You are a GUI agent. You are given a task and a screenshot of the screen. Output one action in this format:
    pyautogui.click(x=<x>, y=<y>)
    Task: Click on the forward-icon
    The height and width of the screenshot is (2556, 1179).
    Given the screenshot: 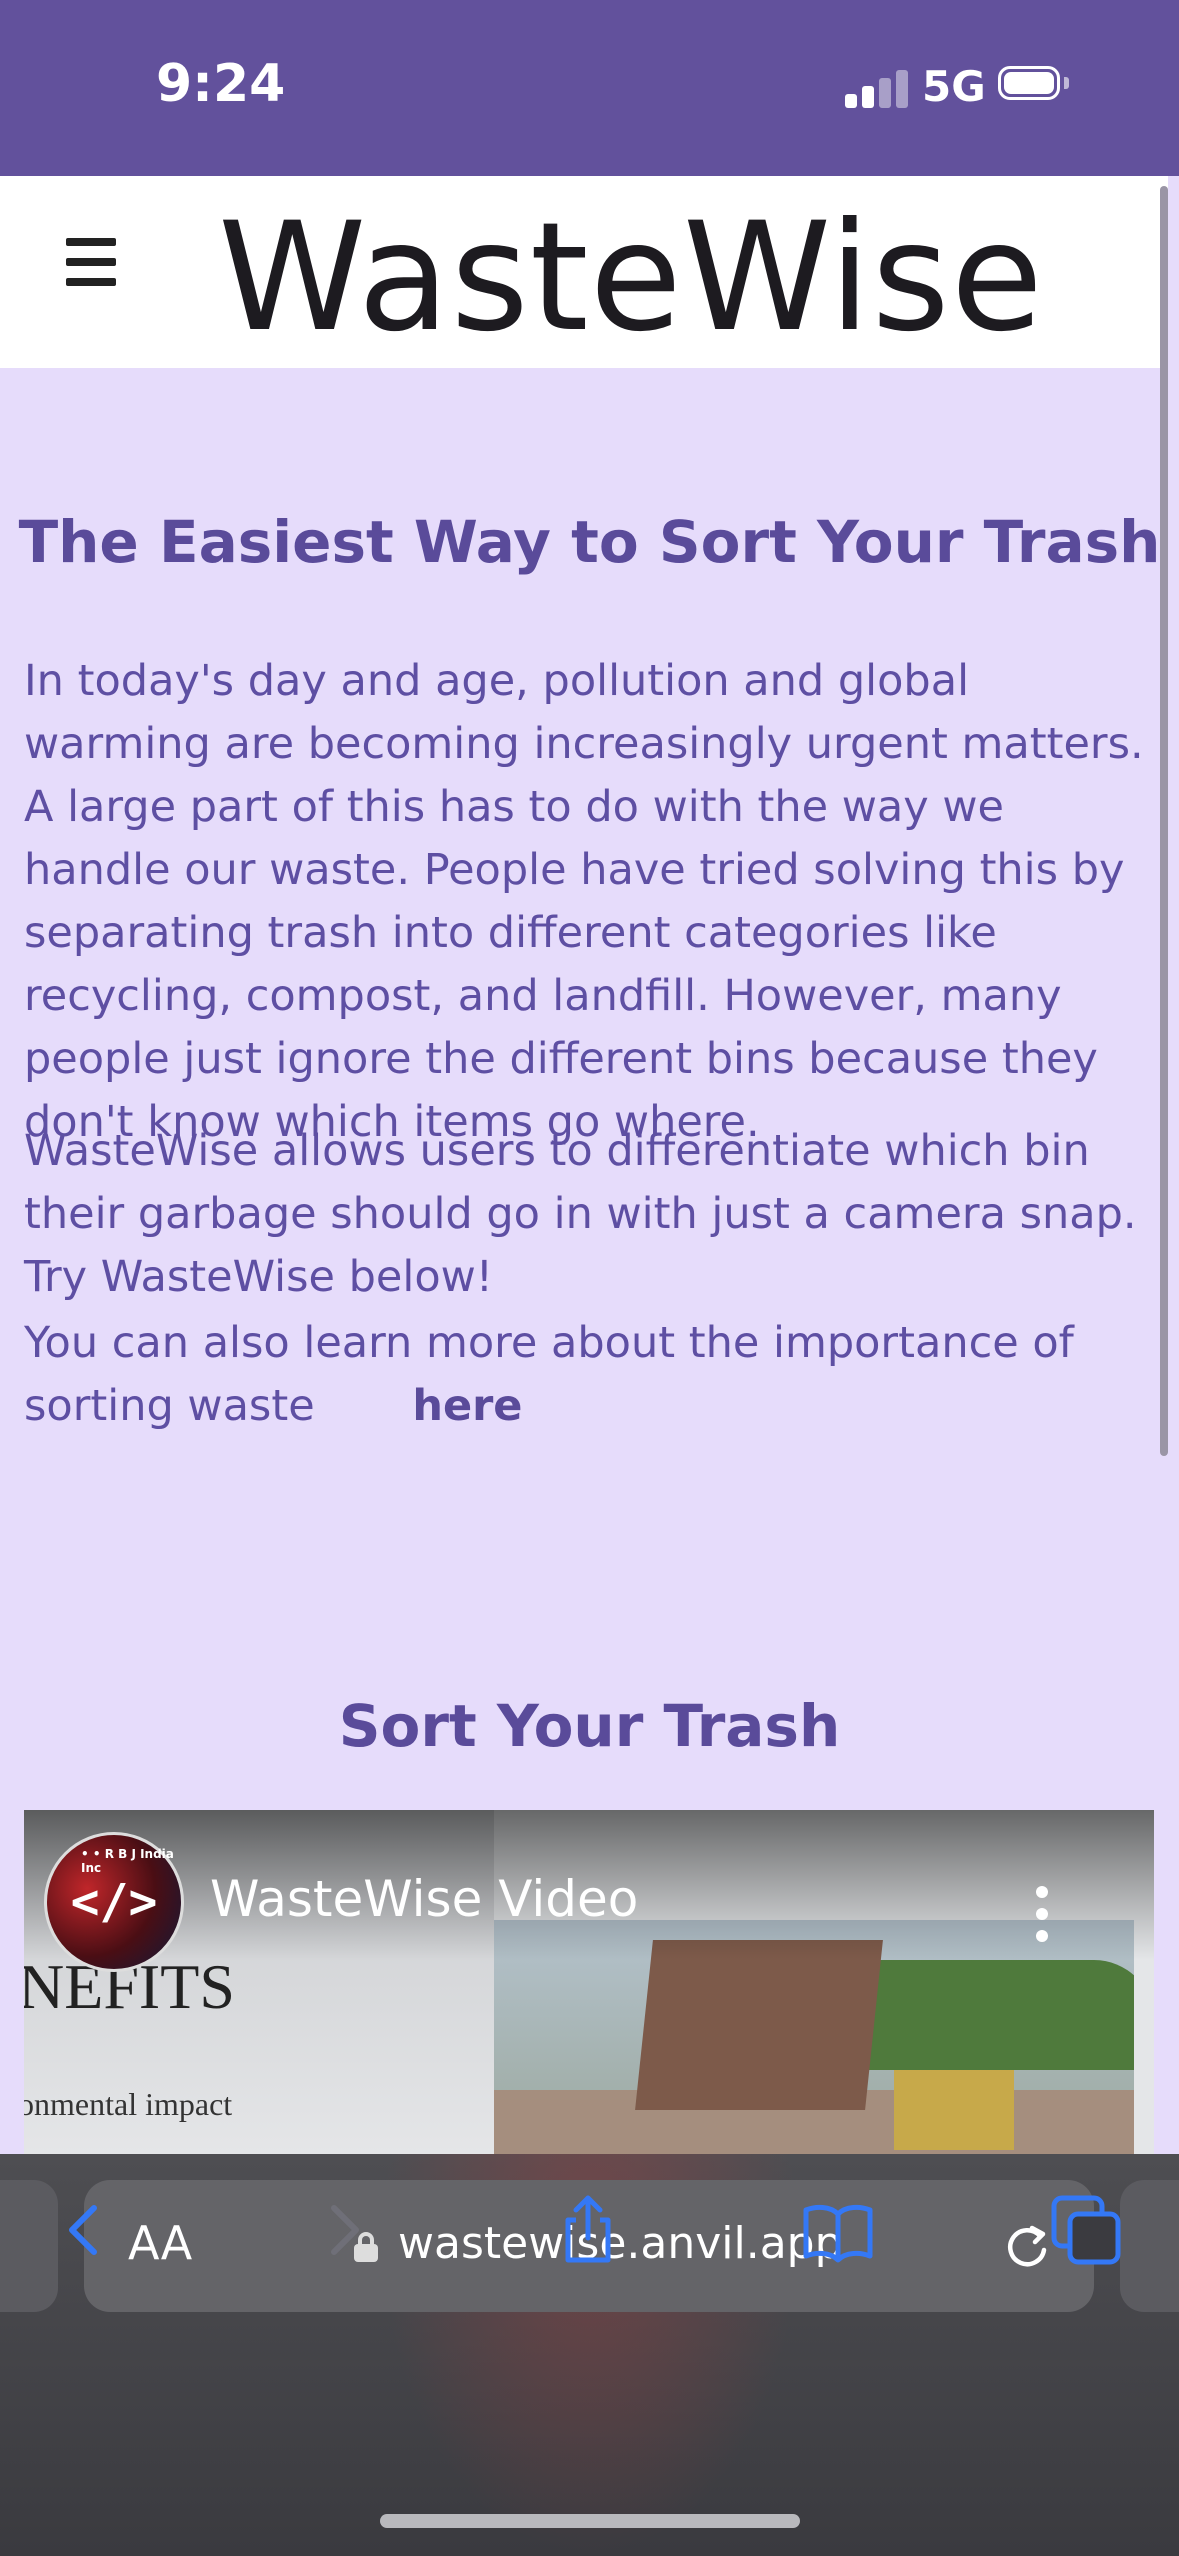 What is the action you would take?
    pyautogui.click(x=342, y=2230)
    